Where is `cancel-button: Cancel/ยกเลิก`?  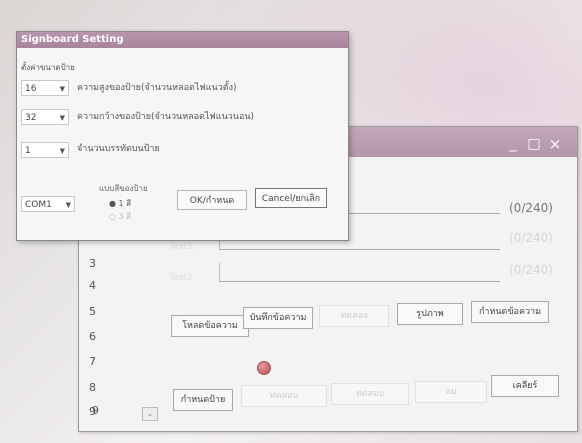
cancel-button: Cancel/ยกเลิก is located at coordinates (291, 198).